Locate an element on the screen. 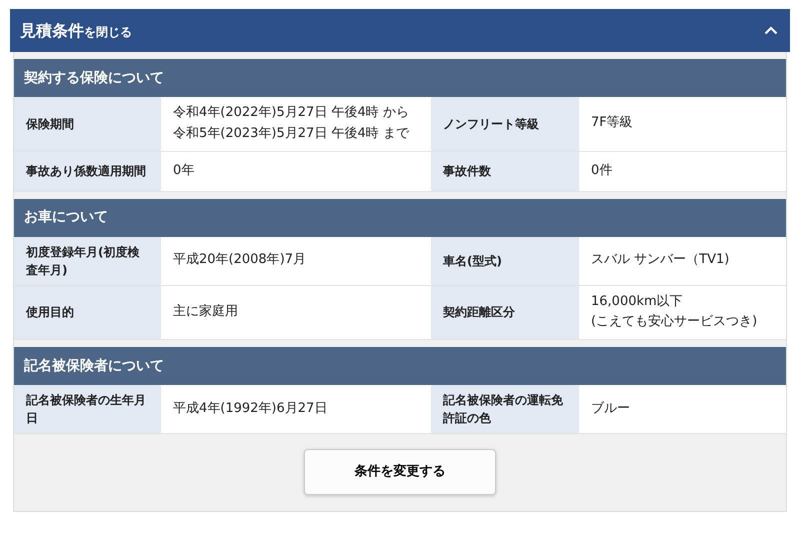 The width and height of the screenshot is (800, 555). field-label: 使用目的 is located at coordinates (87, 313).